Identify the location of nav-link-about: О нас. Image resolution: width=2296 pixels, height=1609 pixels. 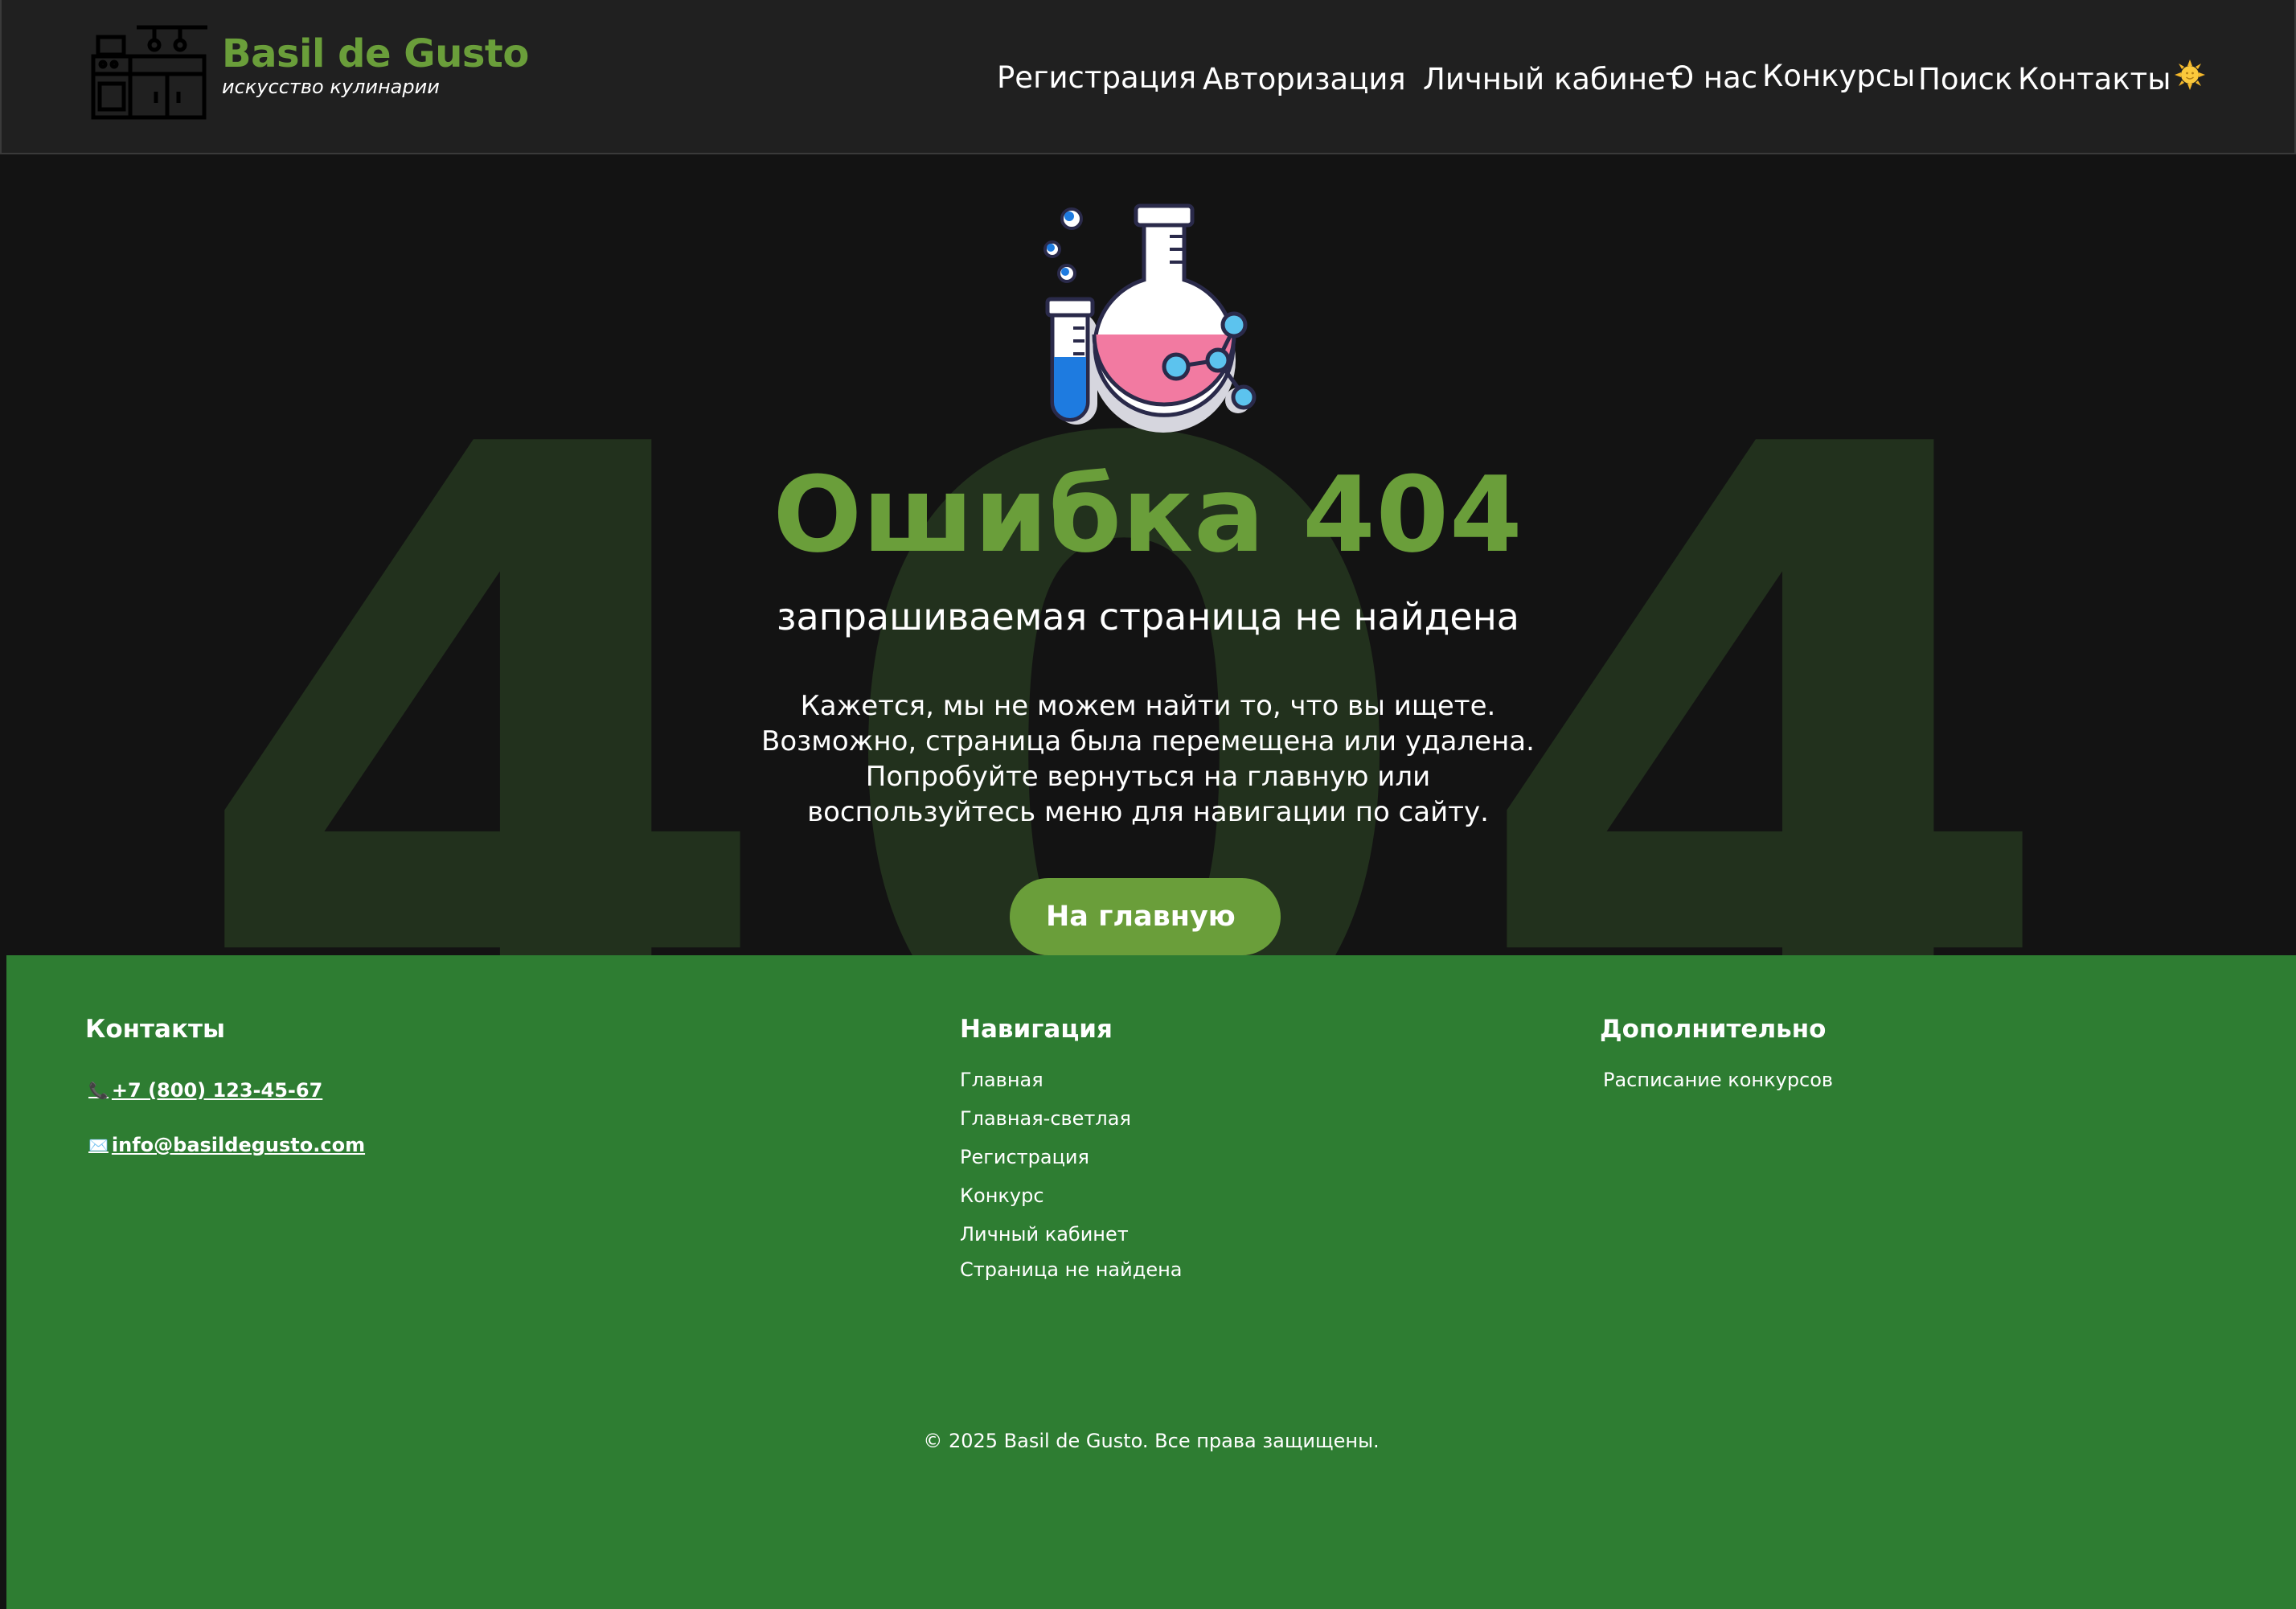
(1714, 77).